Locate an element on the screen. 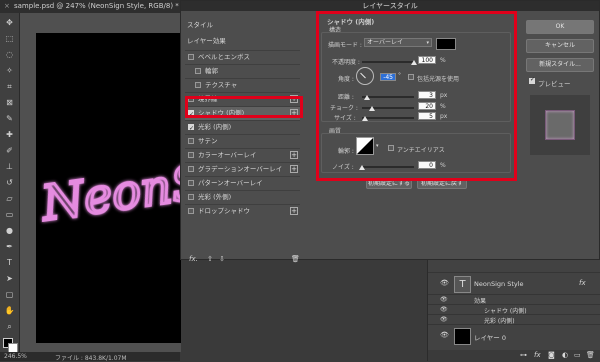 Image resolution: width=600 pixels, height=362 pixels. frame-tool-icon: ⊠ is located at coordinates (9, 102).